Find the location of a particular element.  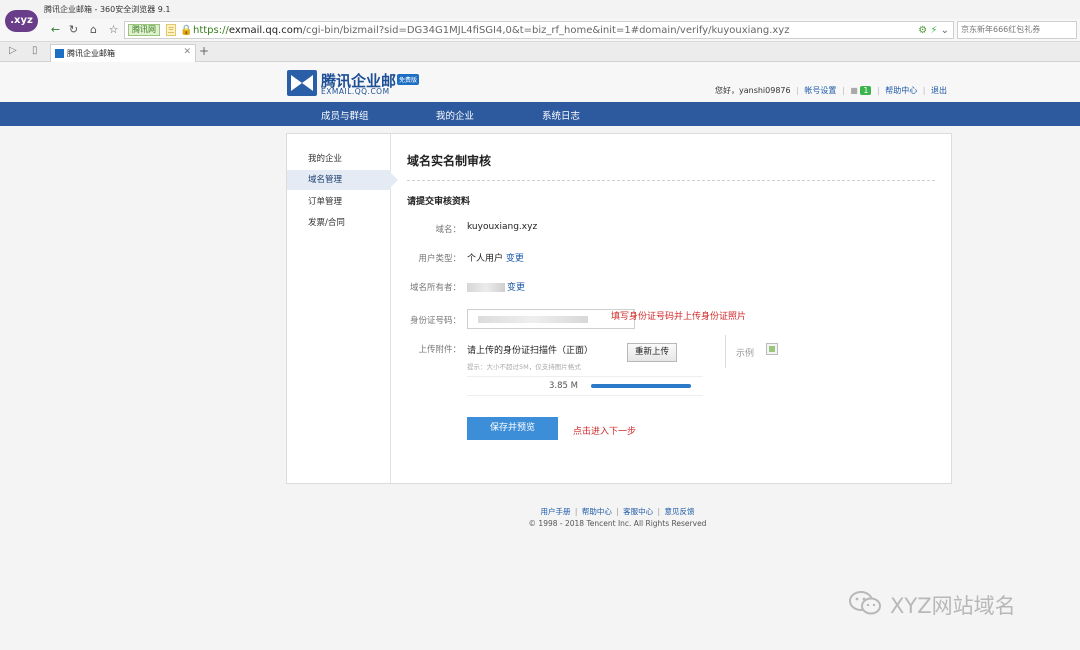

sample-label: 示例 is located at coordinates (745, 354).